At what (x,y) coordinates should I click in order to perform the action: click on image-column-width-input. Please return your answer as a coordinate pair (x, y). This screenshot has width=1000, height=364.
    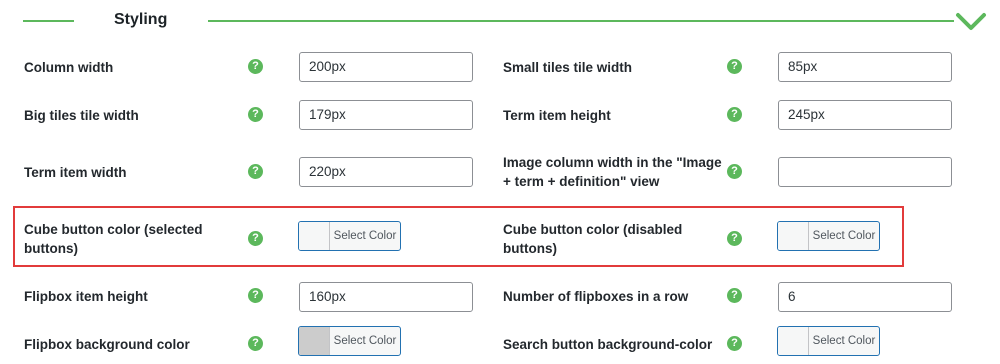
    Looking at the image, I should click on (865, 172).